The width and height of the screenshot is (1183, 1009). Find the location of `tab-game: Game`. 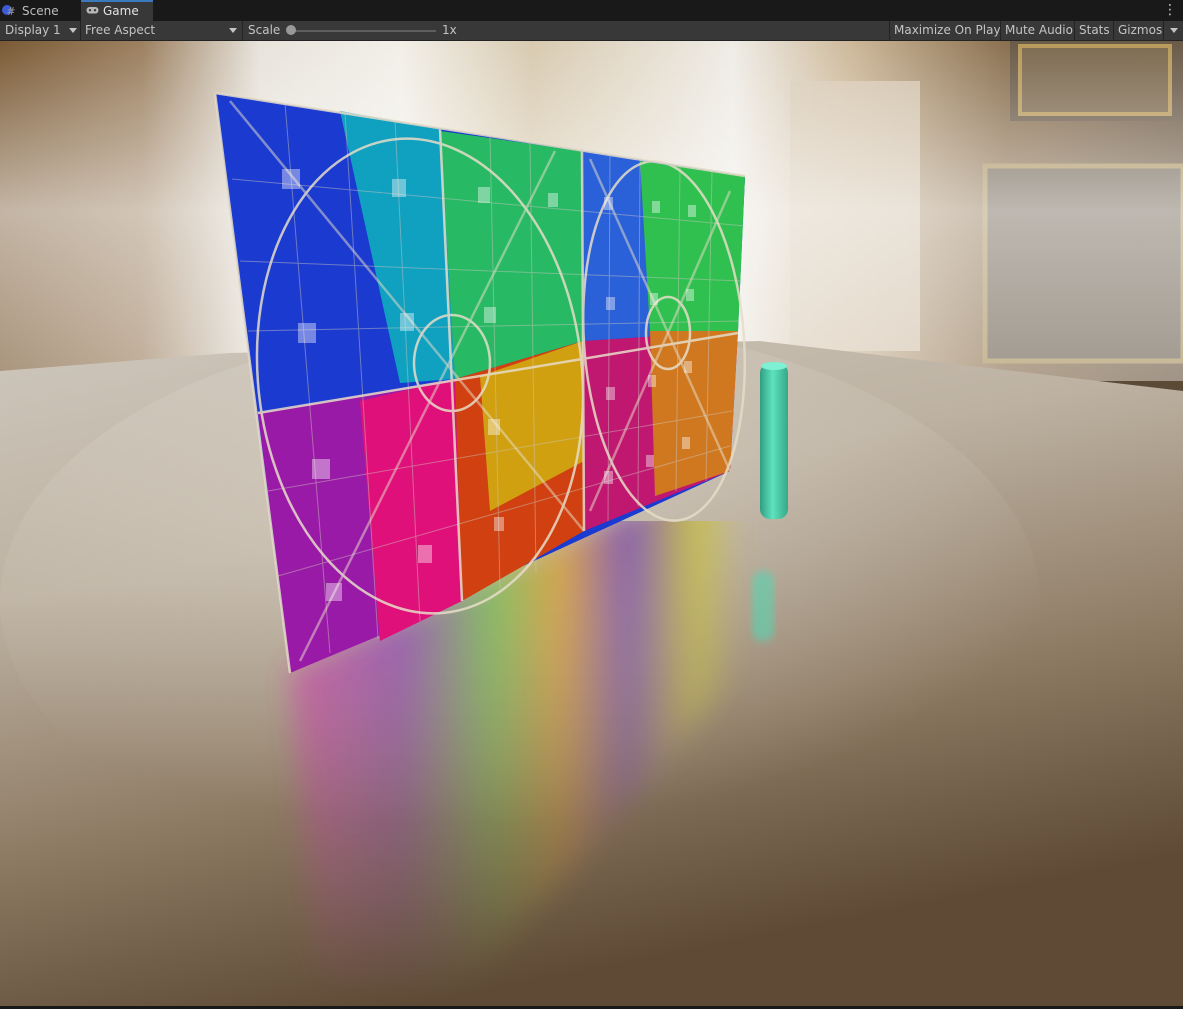

tab-game: Game is located at coordinates (117, 10).